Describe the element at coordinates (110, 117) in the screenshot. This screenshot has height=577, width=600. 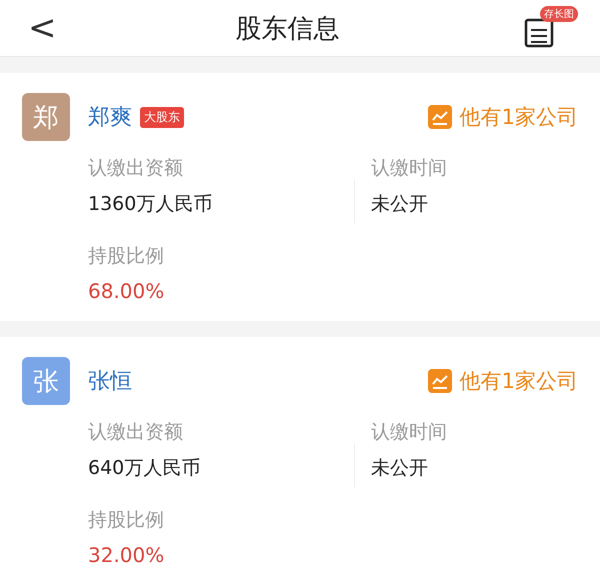
I see `shareholder-name: 郑爽` at that location.